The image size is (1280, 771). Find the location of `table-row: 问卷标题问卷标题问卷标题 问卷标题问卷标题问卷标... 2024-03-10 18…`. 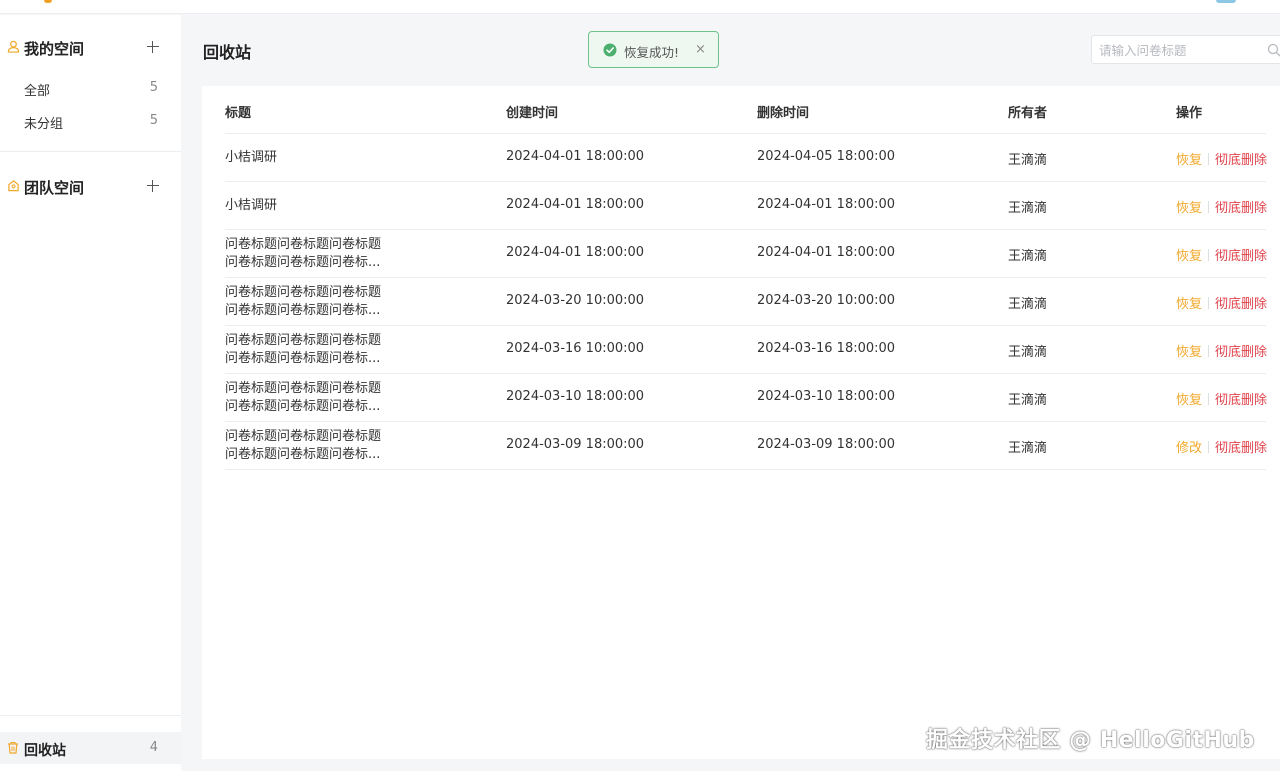

table-row: 问卷标题问卷标题问卷标题 问卷标题问卷标题问卷标... 2024-03-10 18… is located at coordinates (746, 398).